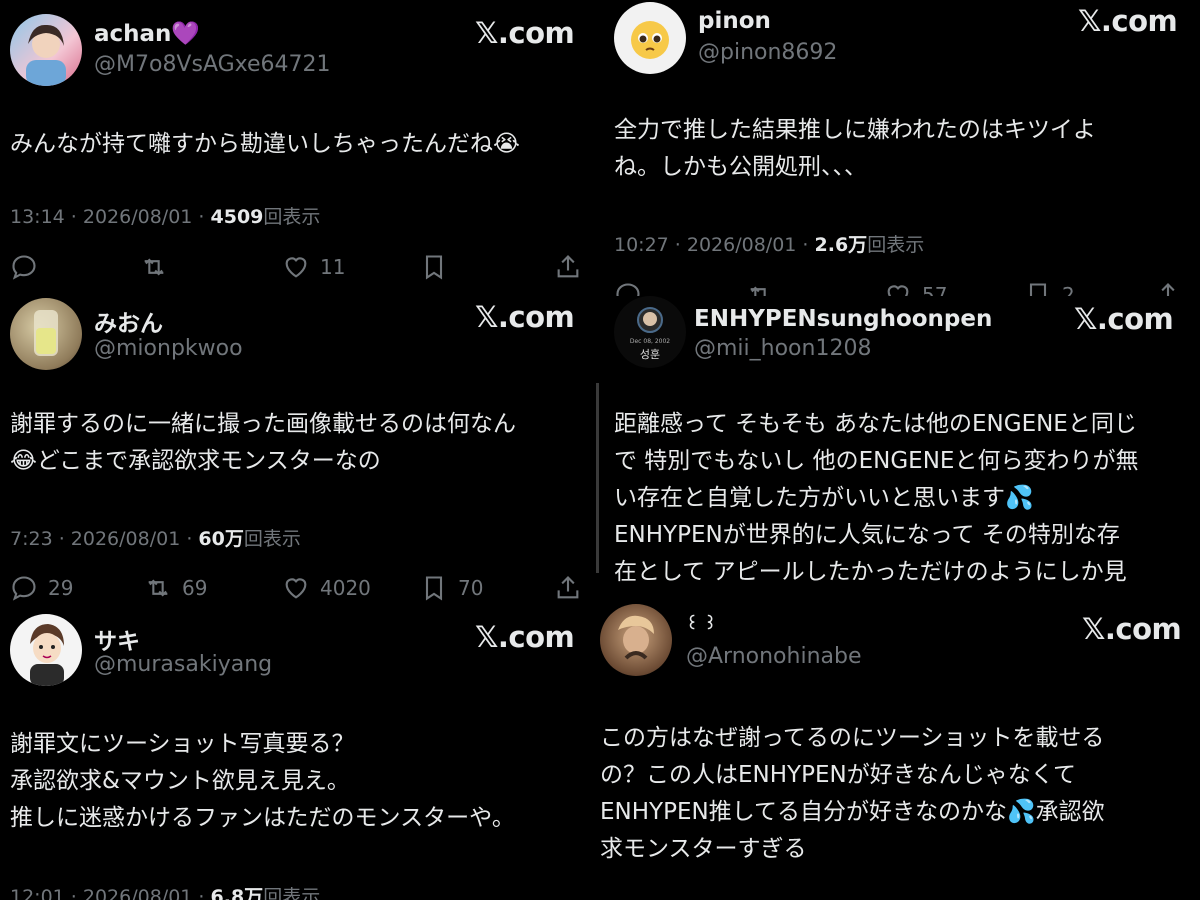 The width and height of the screenshot is (1200, 900). I want to click on action-bar: 57 2, so click(899, 287).